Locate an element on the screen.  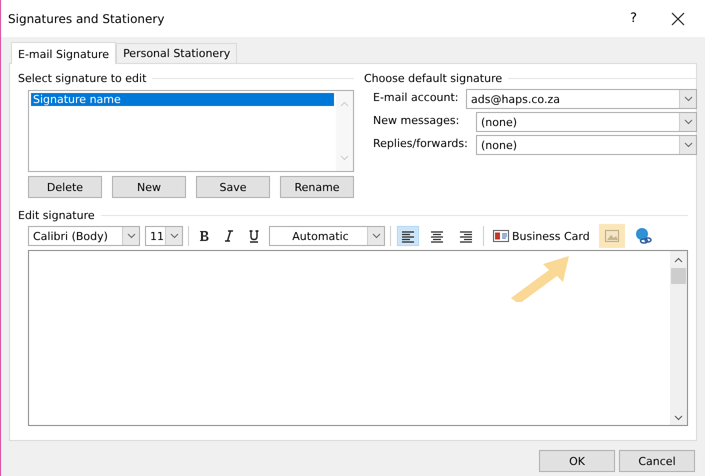
business-card-button: Business Card is located at coordinates (541, 236).